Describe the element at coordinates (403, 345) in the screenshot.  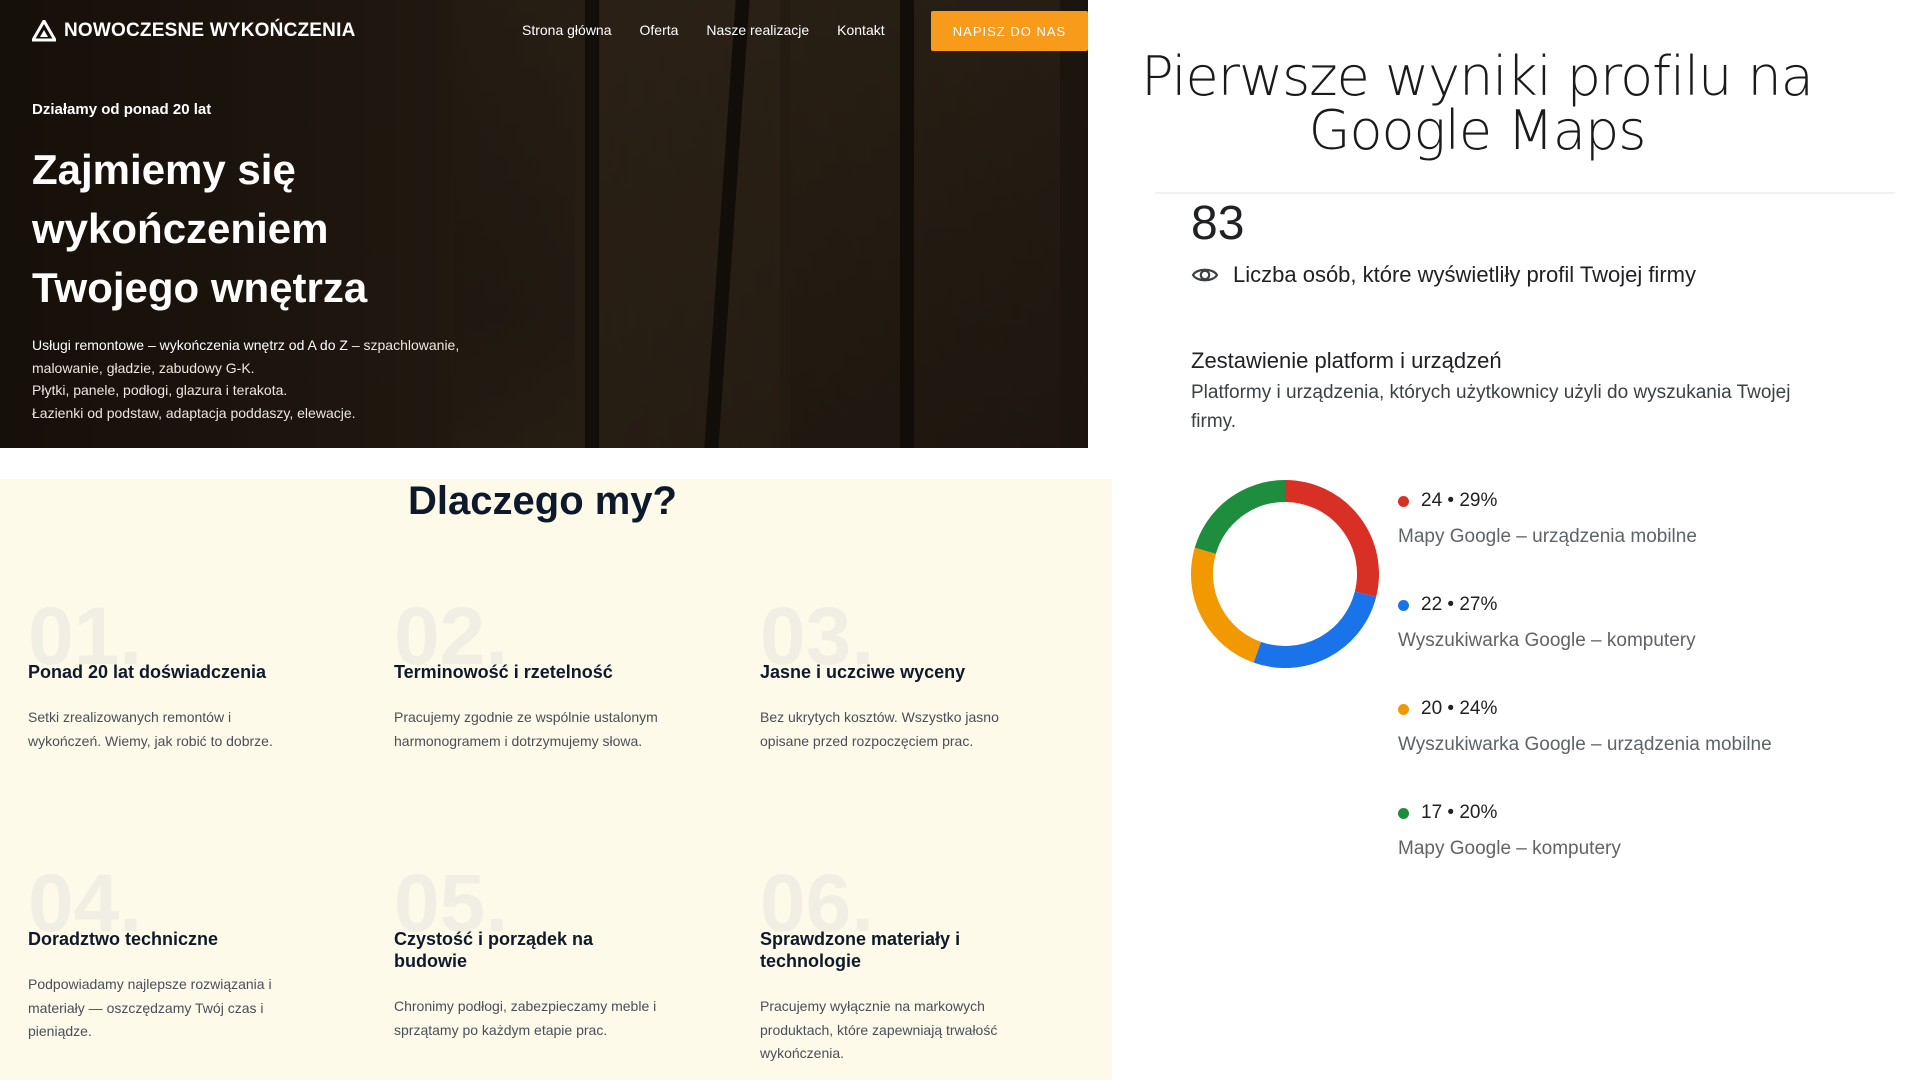
I see `hero-desc-lead-rest: – szpachlowanie,` at that location.